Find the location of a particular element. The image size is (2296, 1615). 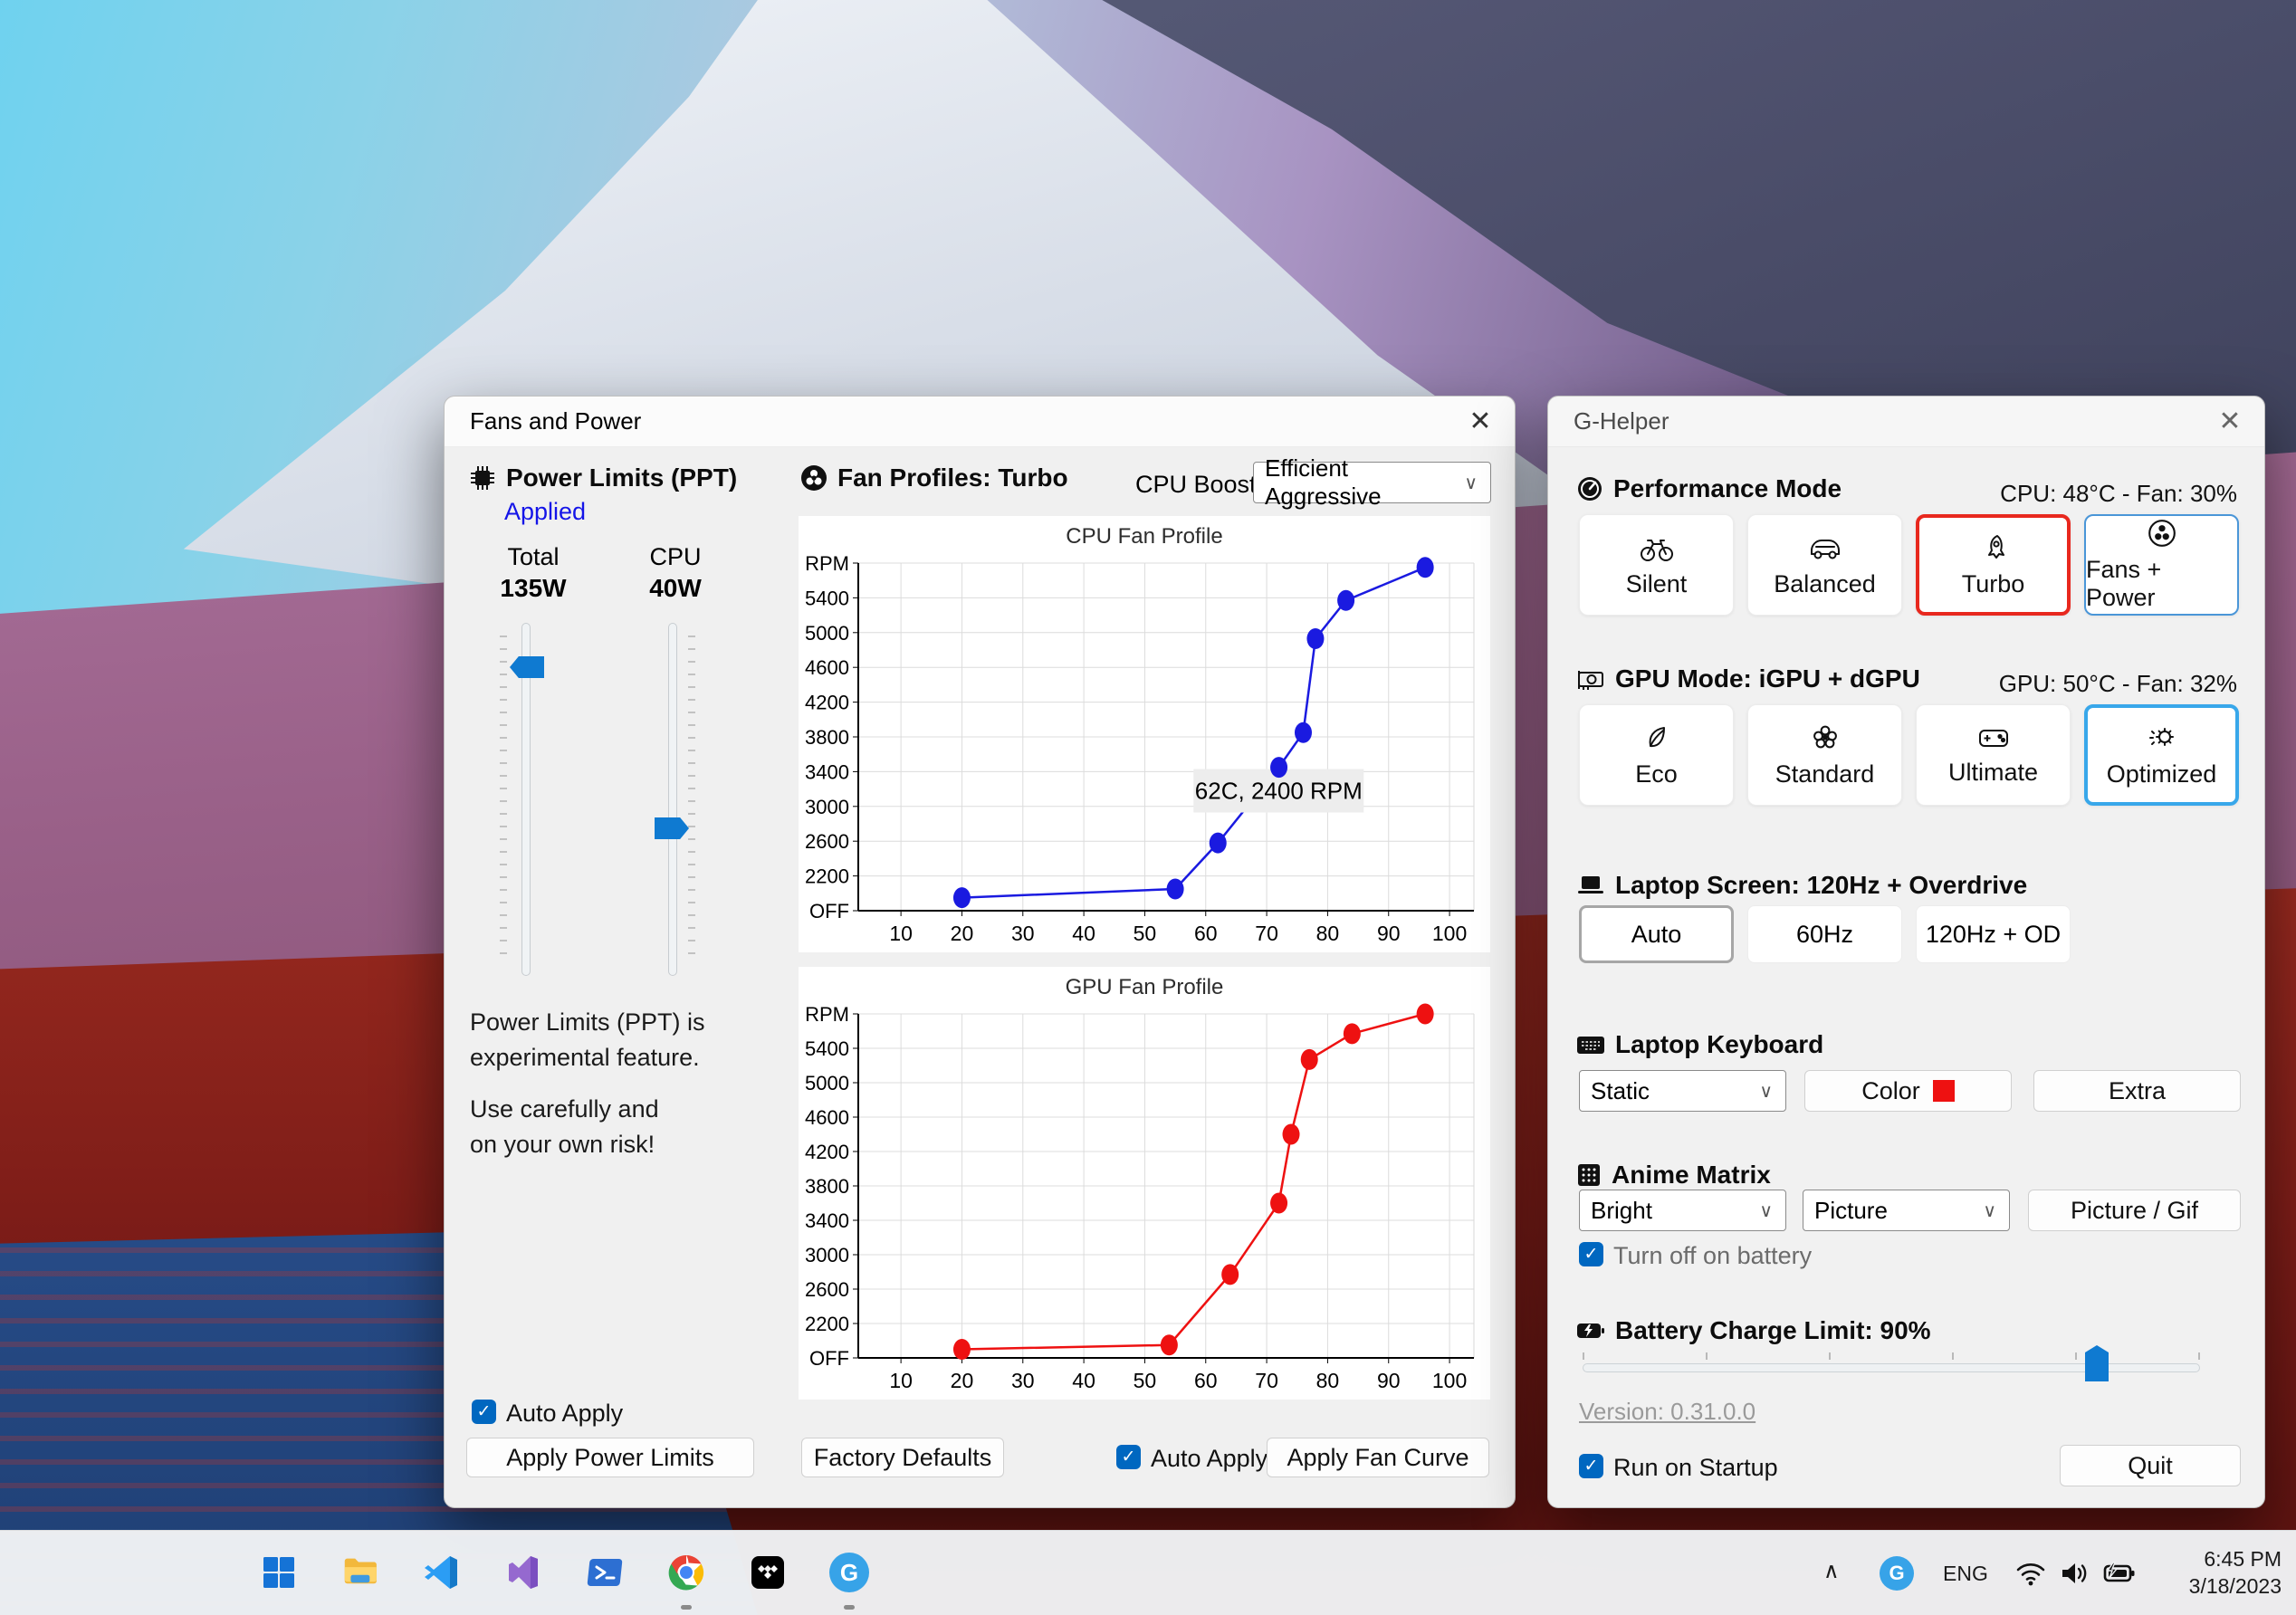

gpu-button-standard: Standard is located at coordinates (1825, 755).